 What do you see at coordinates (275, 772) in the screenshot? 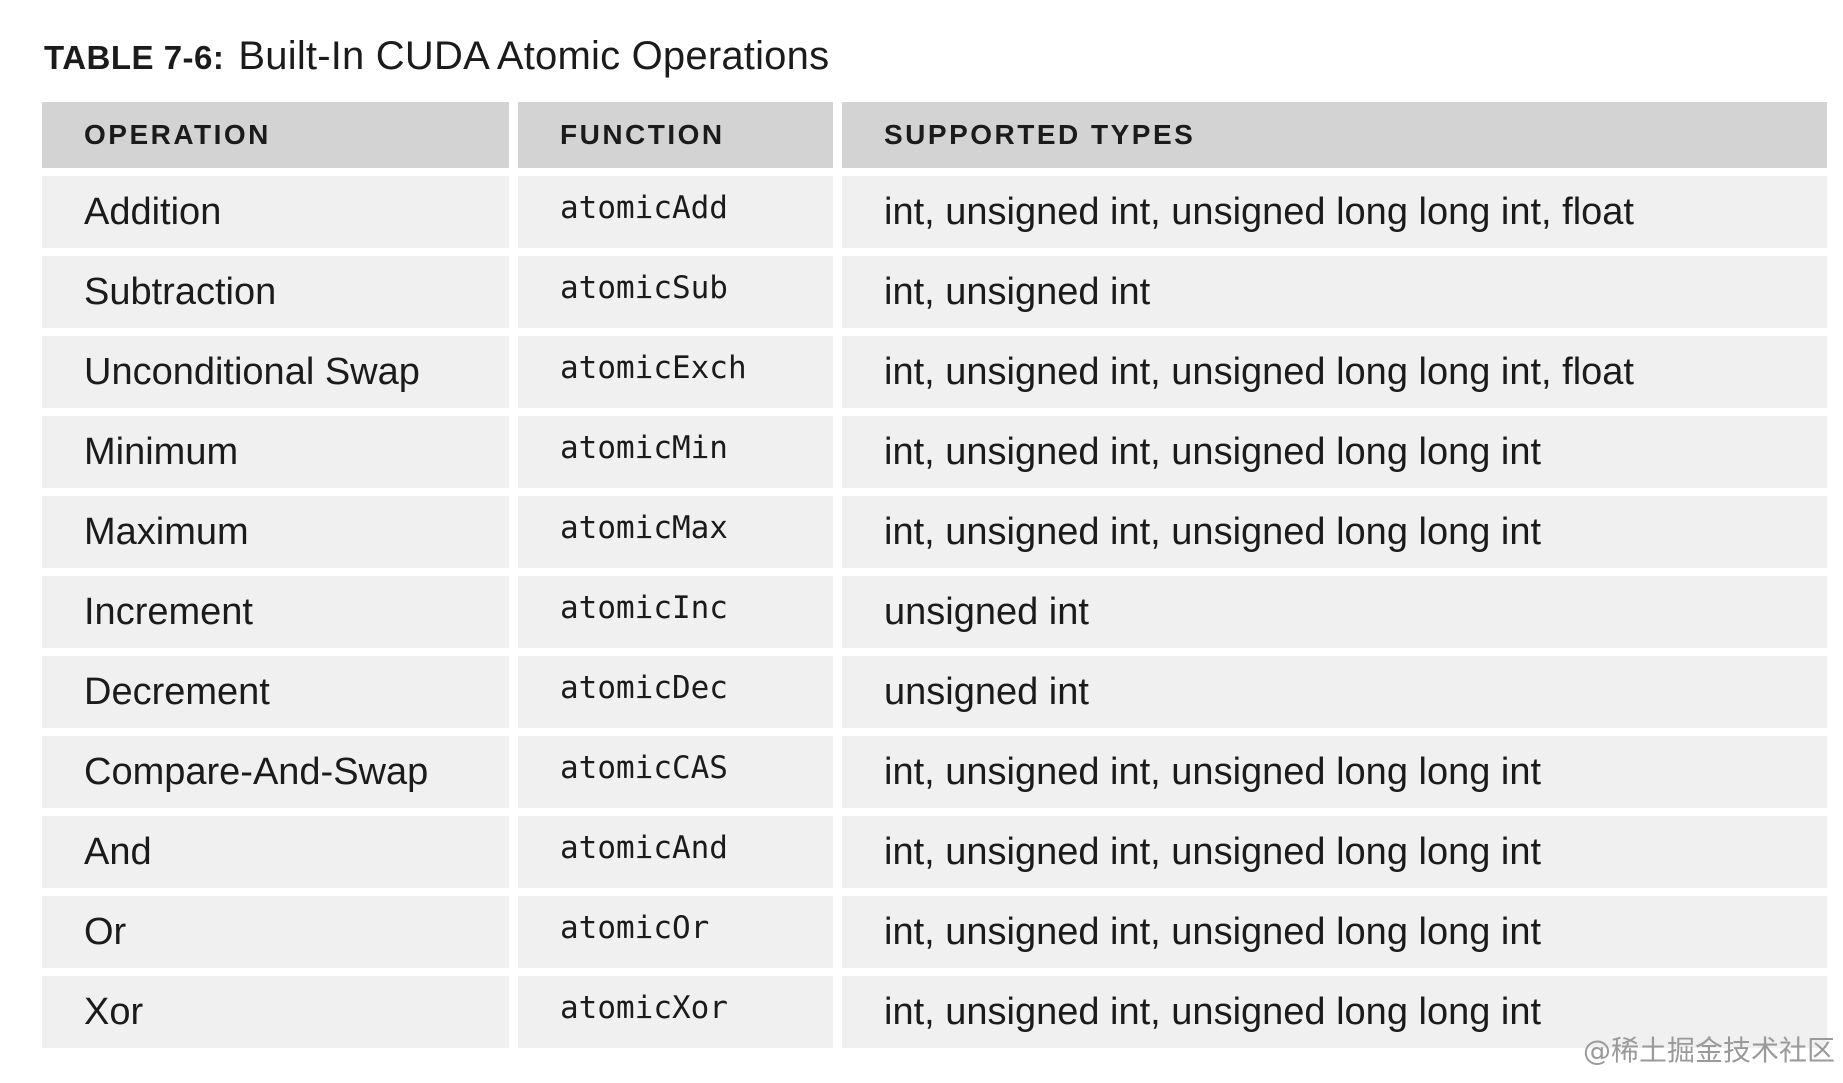
I see `operation-cell: Compare-And-Swap` at bounding box center [275, 772].